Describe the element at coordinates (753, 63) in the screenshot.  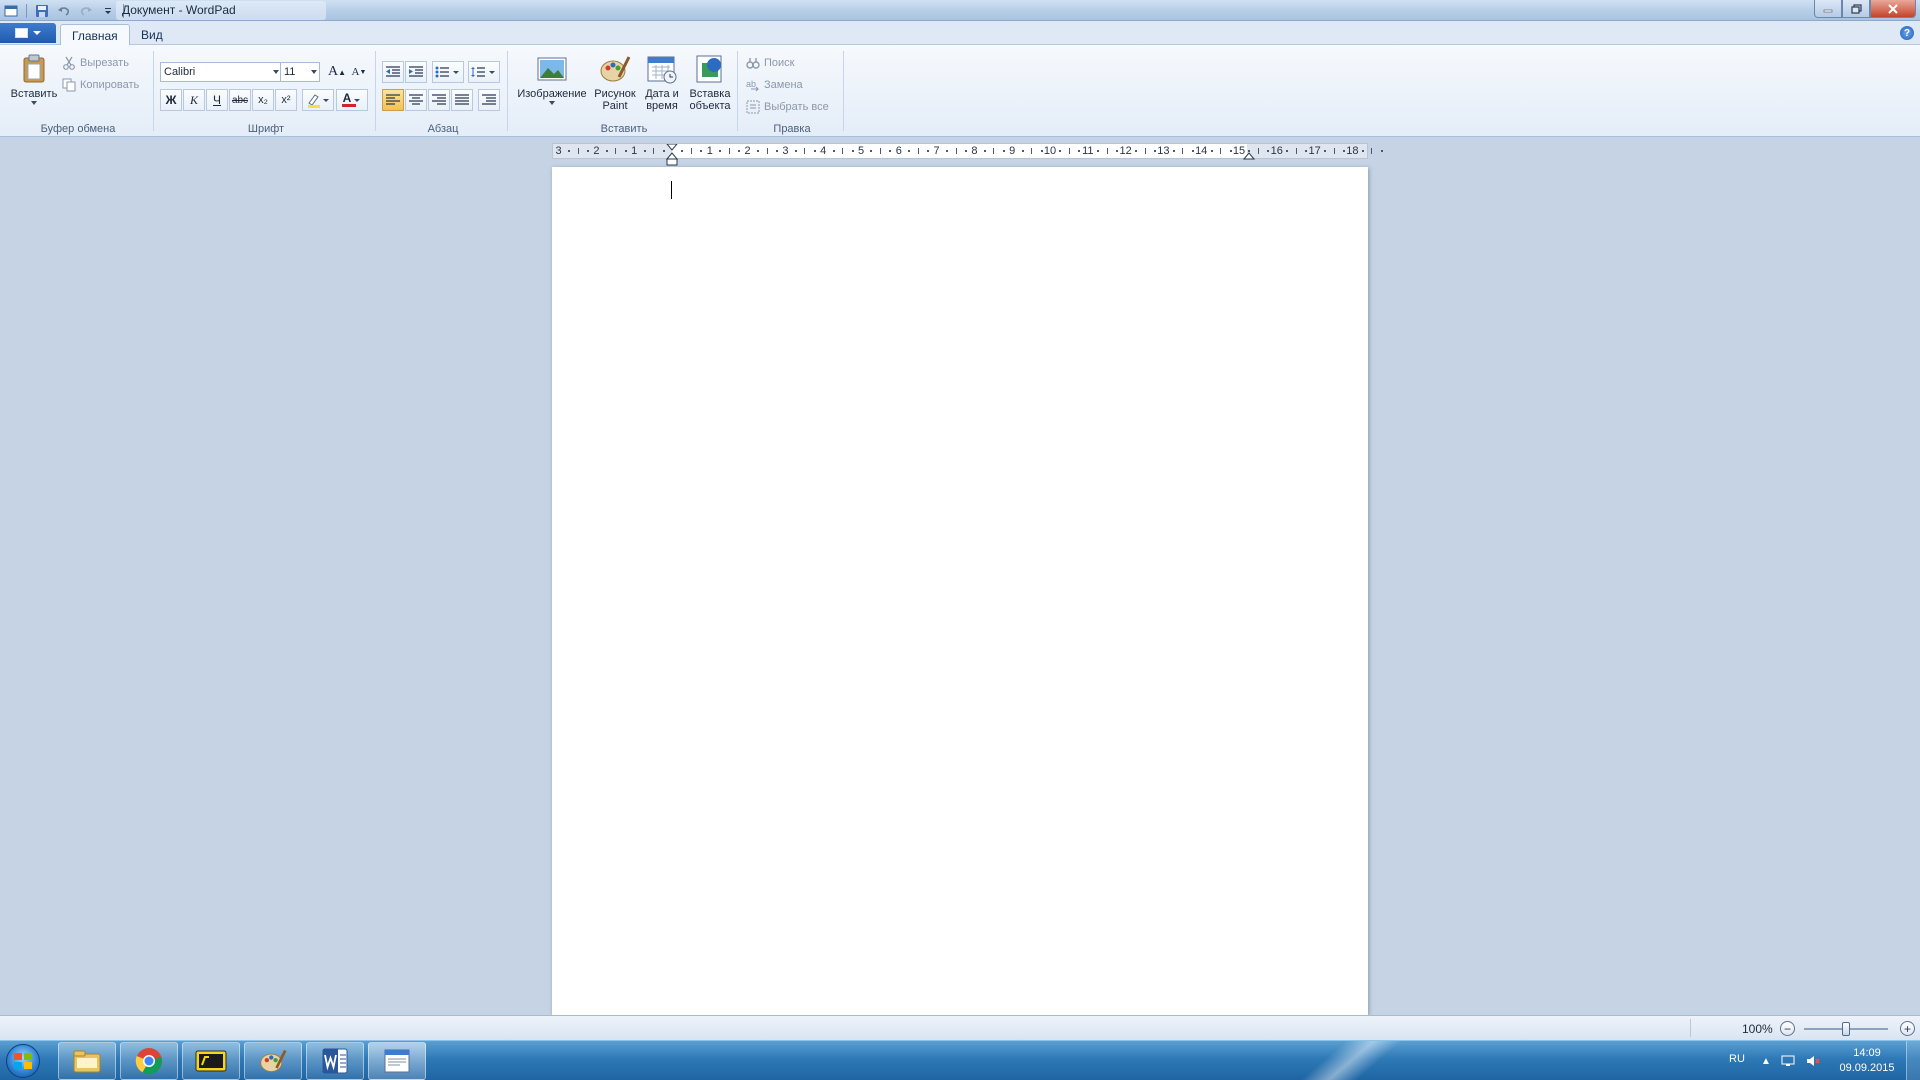
I see `binoculars-icon` at that location.